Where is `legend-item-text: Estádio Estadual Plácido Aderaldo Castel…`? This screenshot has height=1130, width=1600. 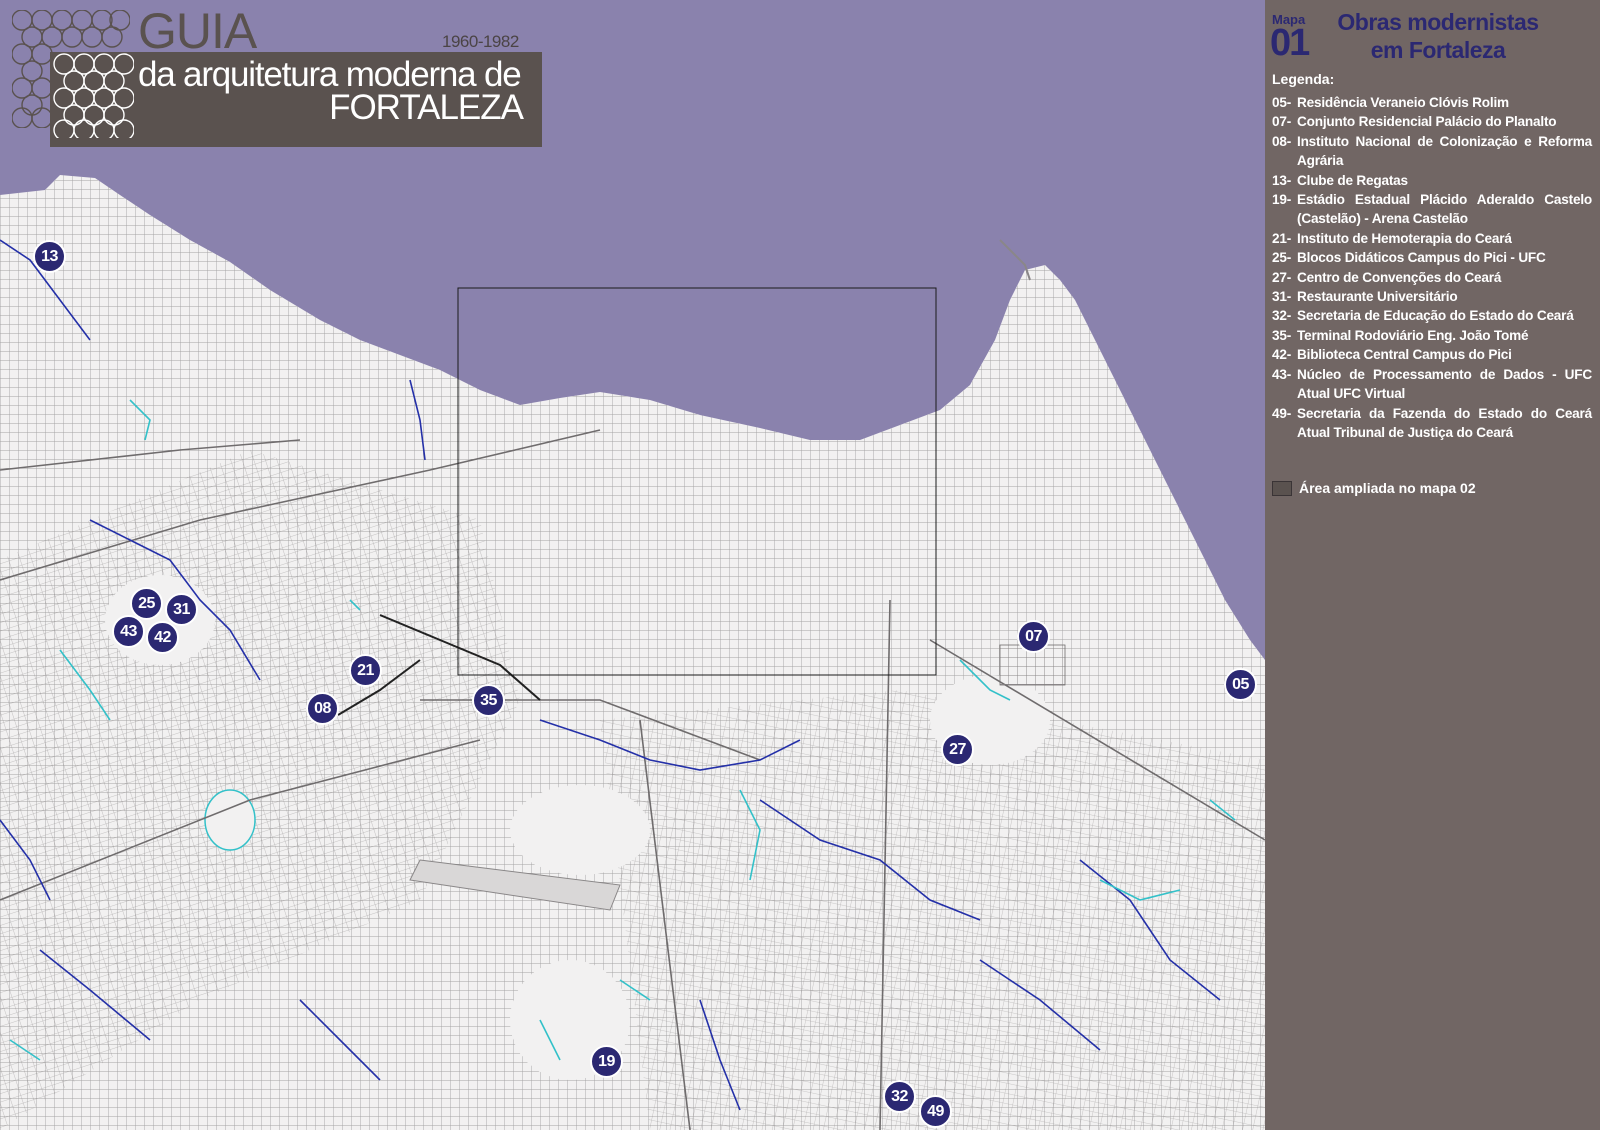 legend-item-text: Estádio Estadual Plácido Aderaldo Castel… is located at coordinates (1444, 209).